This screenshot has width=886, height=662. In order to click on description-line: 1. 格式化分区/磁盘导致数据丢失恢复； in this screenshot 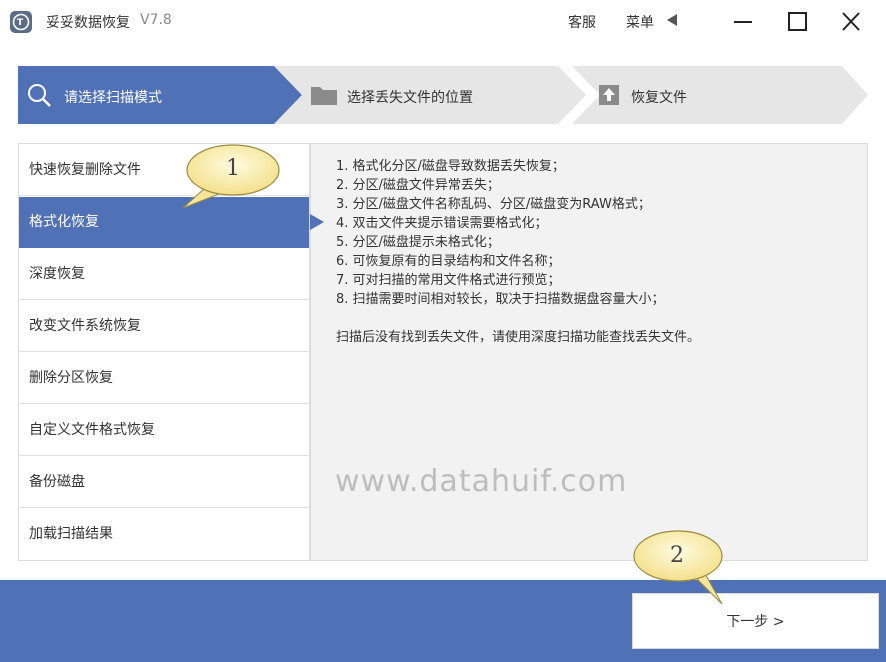, I will do `click(450, 166)`.